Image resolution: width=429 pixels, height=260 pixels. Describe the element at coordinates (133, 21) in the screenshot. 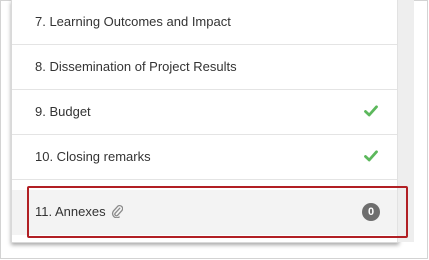

I see `list-item-label: 7. Learning Outcomes and Impact` at that location.